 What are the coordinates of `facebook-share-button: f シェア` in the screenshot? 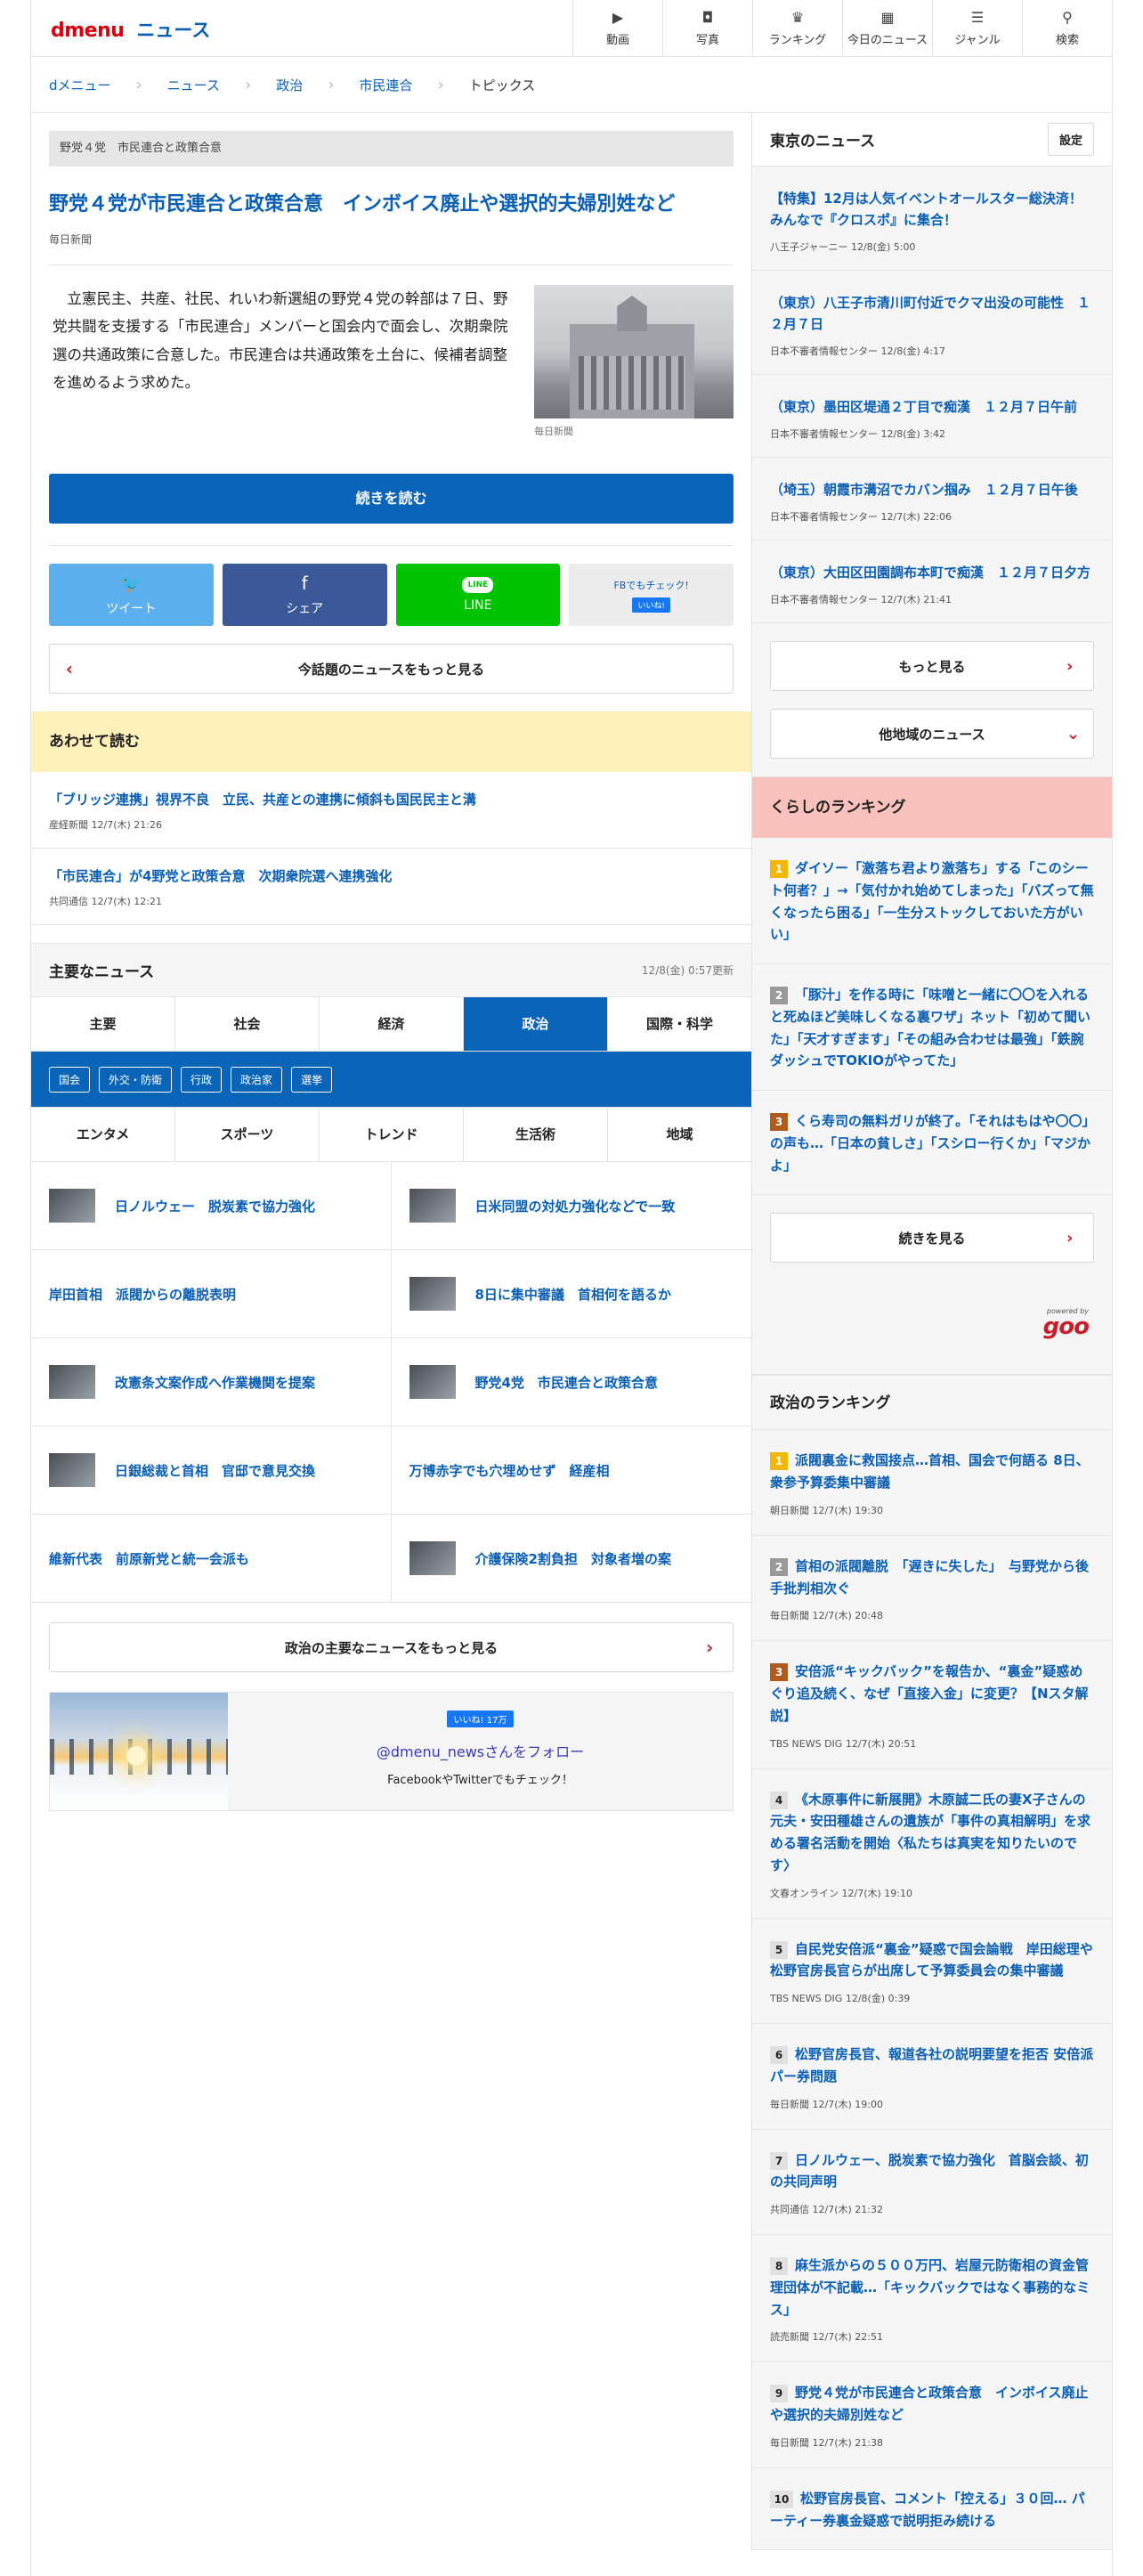 It's located at (304, 595).